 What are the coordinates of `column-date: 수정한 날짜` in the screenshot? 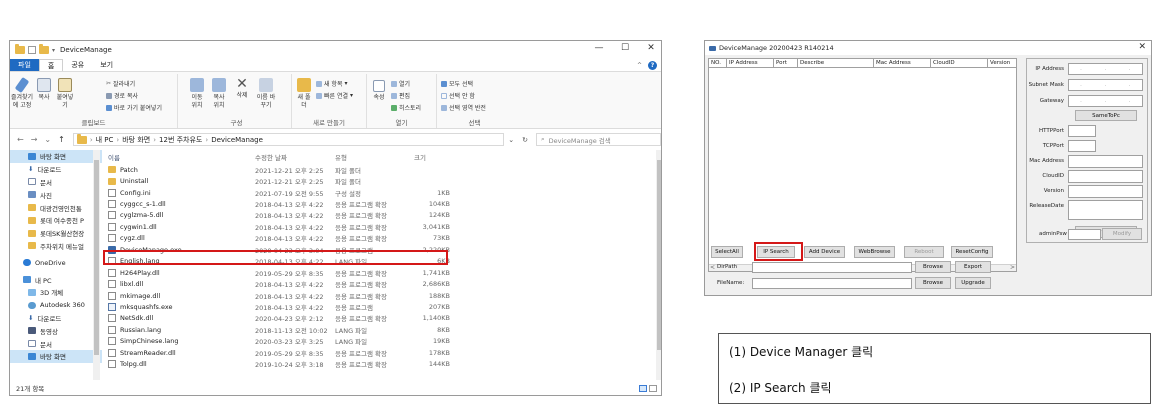 It's located at (295, 157).